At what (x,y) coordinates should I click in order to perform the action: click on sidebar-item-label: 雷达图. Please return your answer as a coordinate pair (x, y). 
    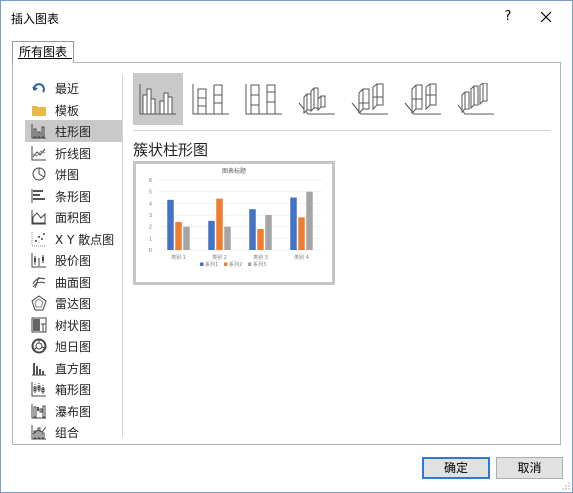
    Looking at the image, I should click on (73, 304).